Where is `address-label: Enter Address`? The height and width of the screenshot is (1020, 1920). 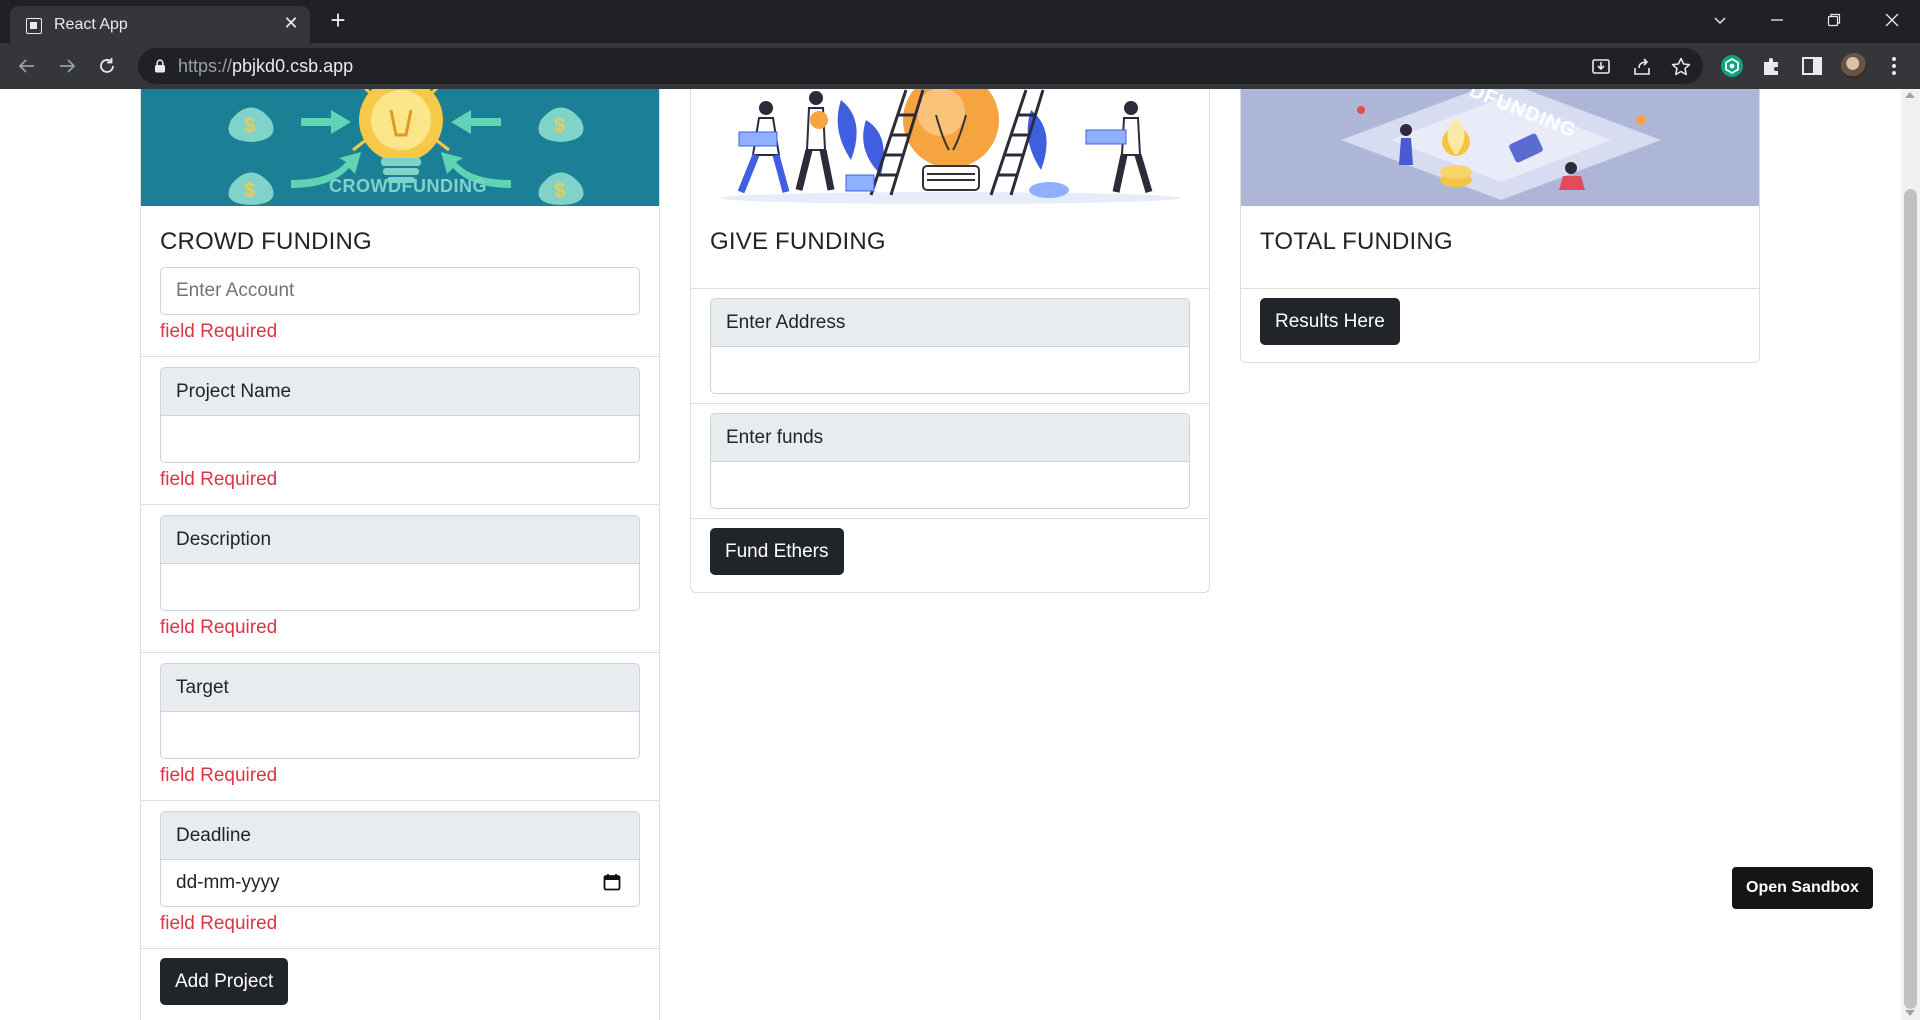 address-label: Enter Address is located at coordinates (950, 322).